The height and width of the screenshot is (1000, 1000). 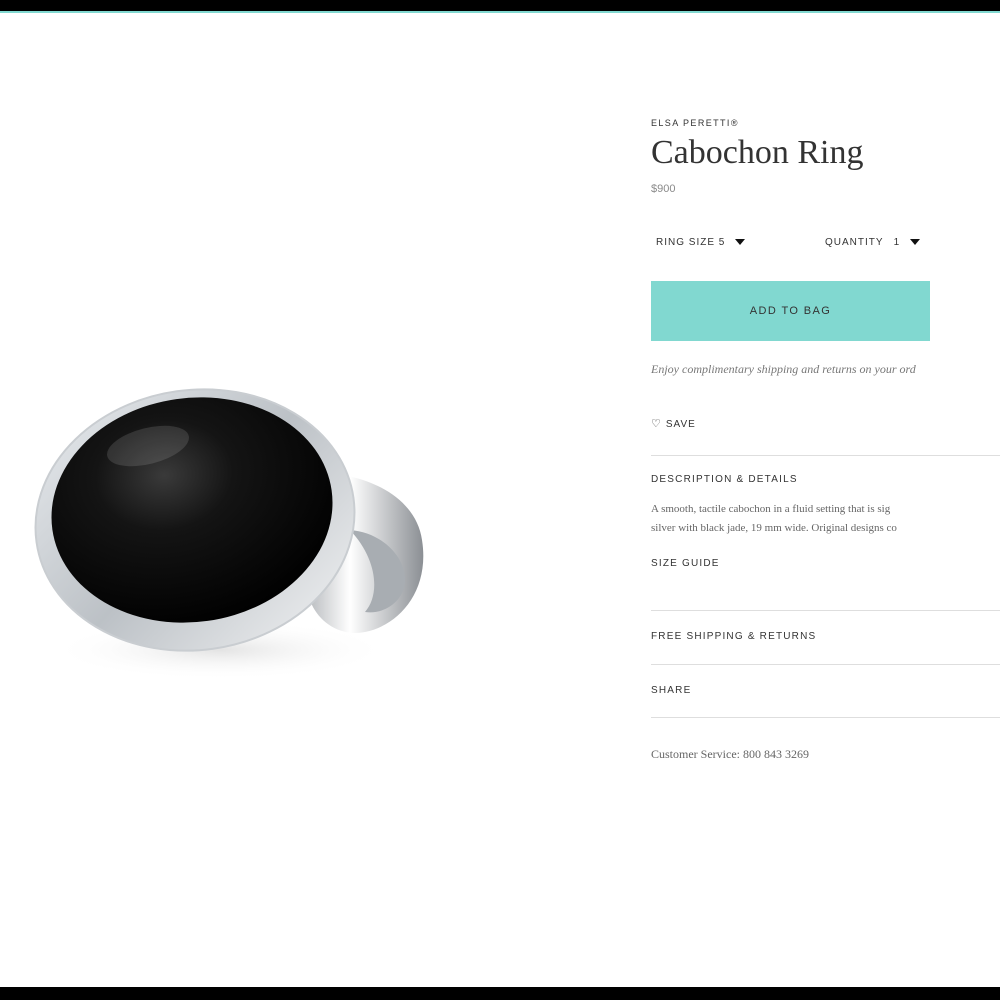 I want to click on ring-size-select: RING SIZE 5, so click(x=701, y=242).